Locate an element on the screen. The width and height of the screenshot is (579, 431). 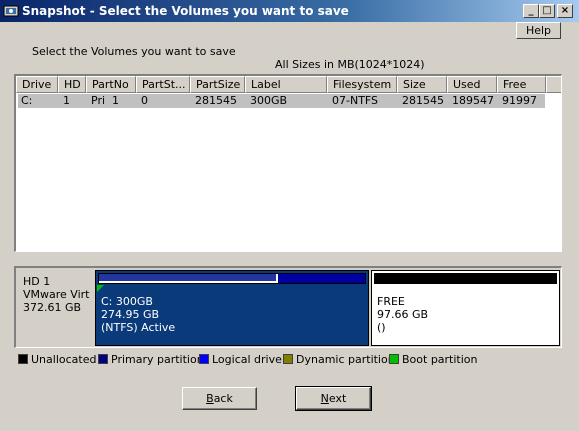
back-button: Back is located at coordinates (219, 398).